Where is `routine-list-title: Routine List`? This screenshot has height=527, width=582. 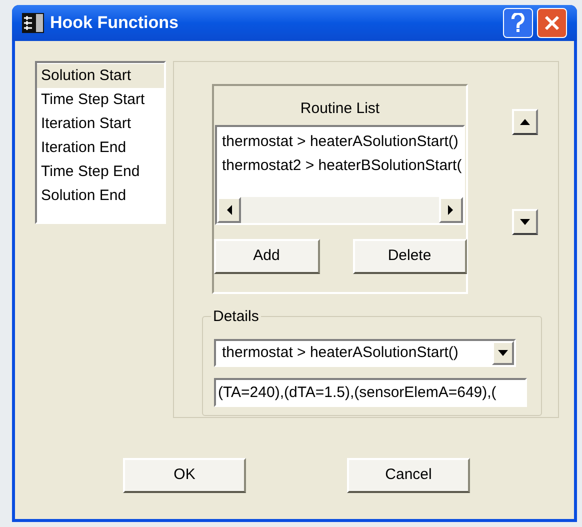
routine-list-title: Routine List is located at coordinates (340, 109).